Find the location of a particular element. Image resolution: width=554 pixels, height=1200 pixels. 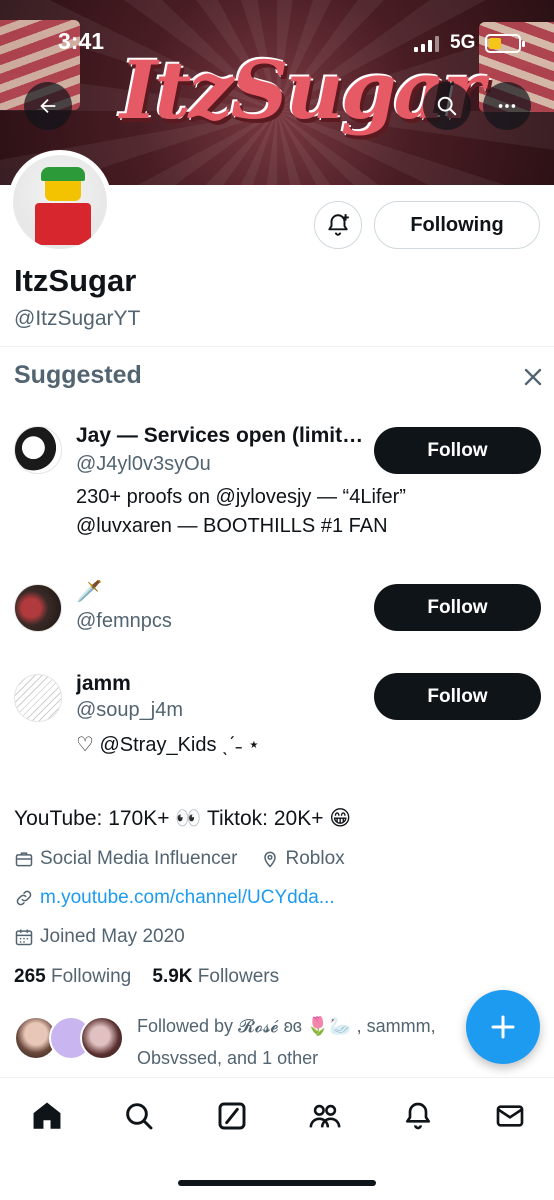

messages-icon is located at coordinates (510, 1116).